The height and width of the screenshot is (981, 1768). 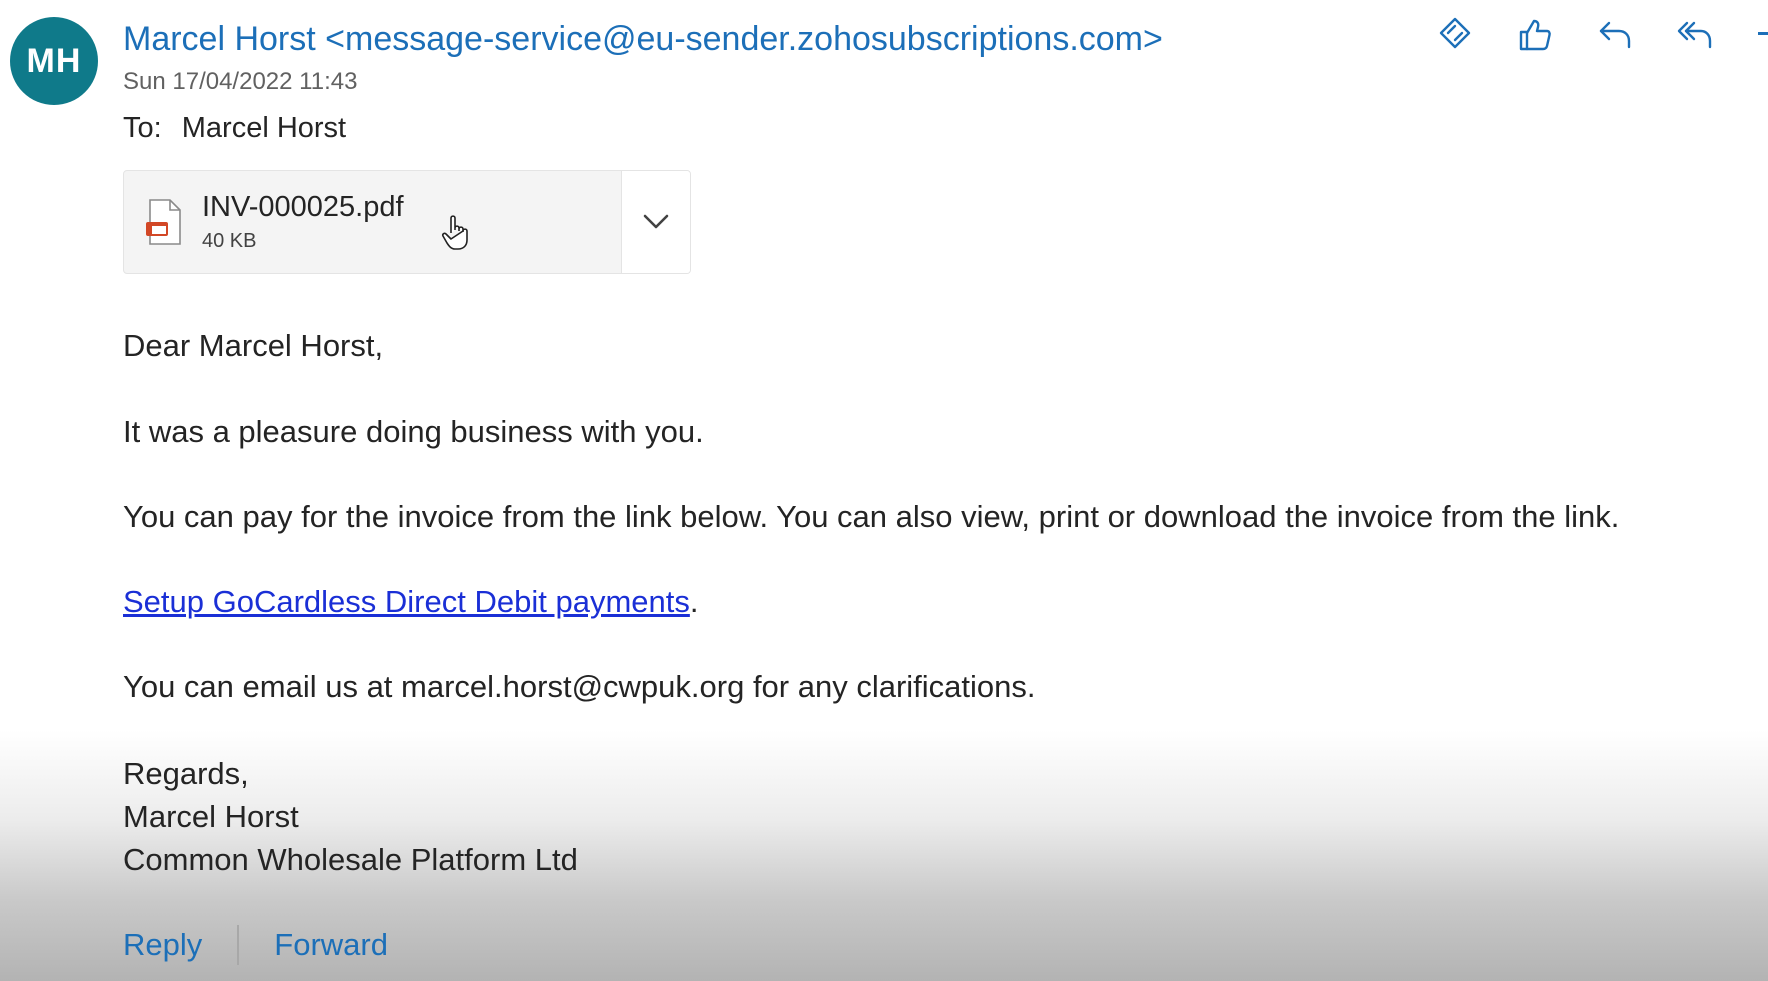 I want to click on pdf-file-icon, so click(x=163, y=222).